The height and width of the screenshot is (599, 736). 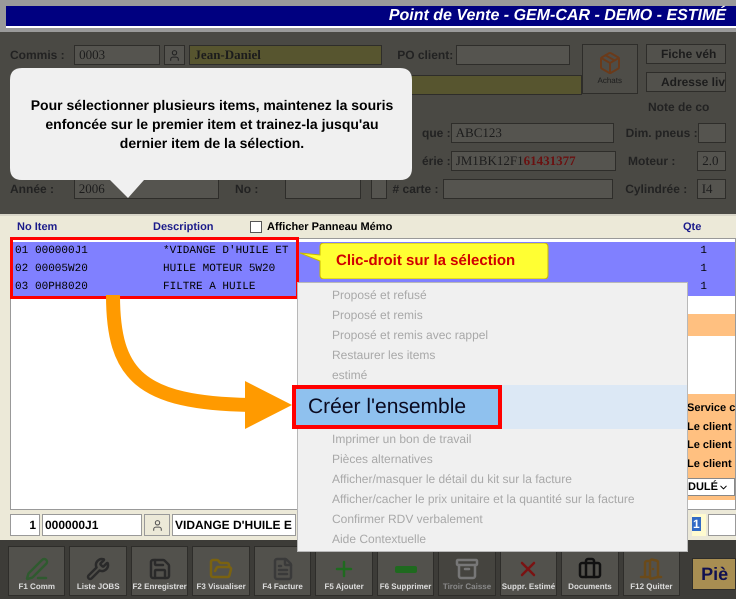 I want to click on column-header: No Item, so click(x=37, y=227).